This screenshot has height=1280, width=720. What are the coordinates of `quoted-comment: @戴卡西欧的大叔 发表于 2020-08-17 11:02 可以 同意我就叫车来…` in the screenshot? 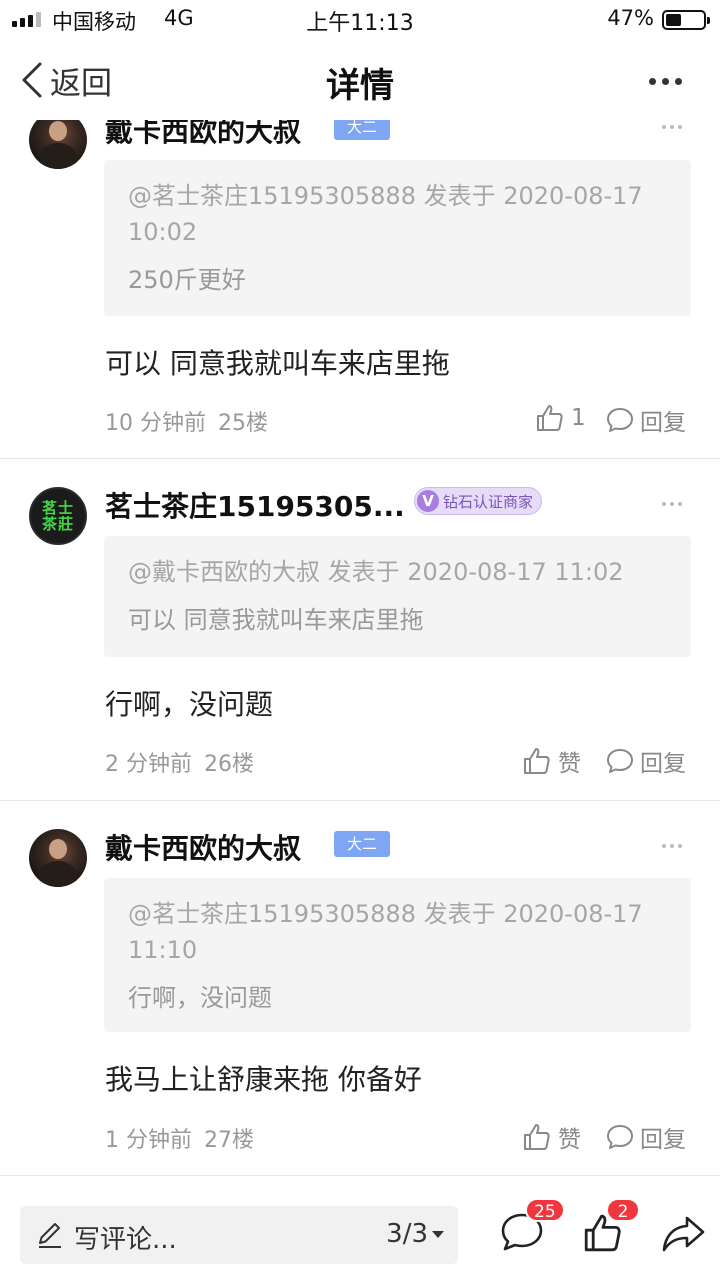 It's located at (397, 596).